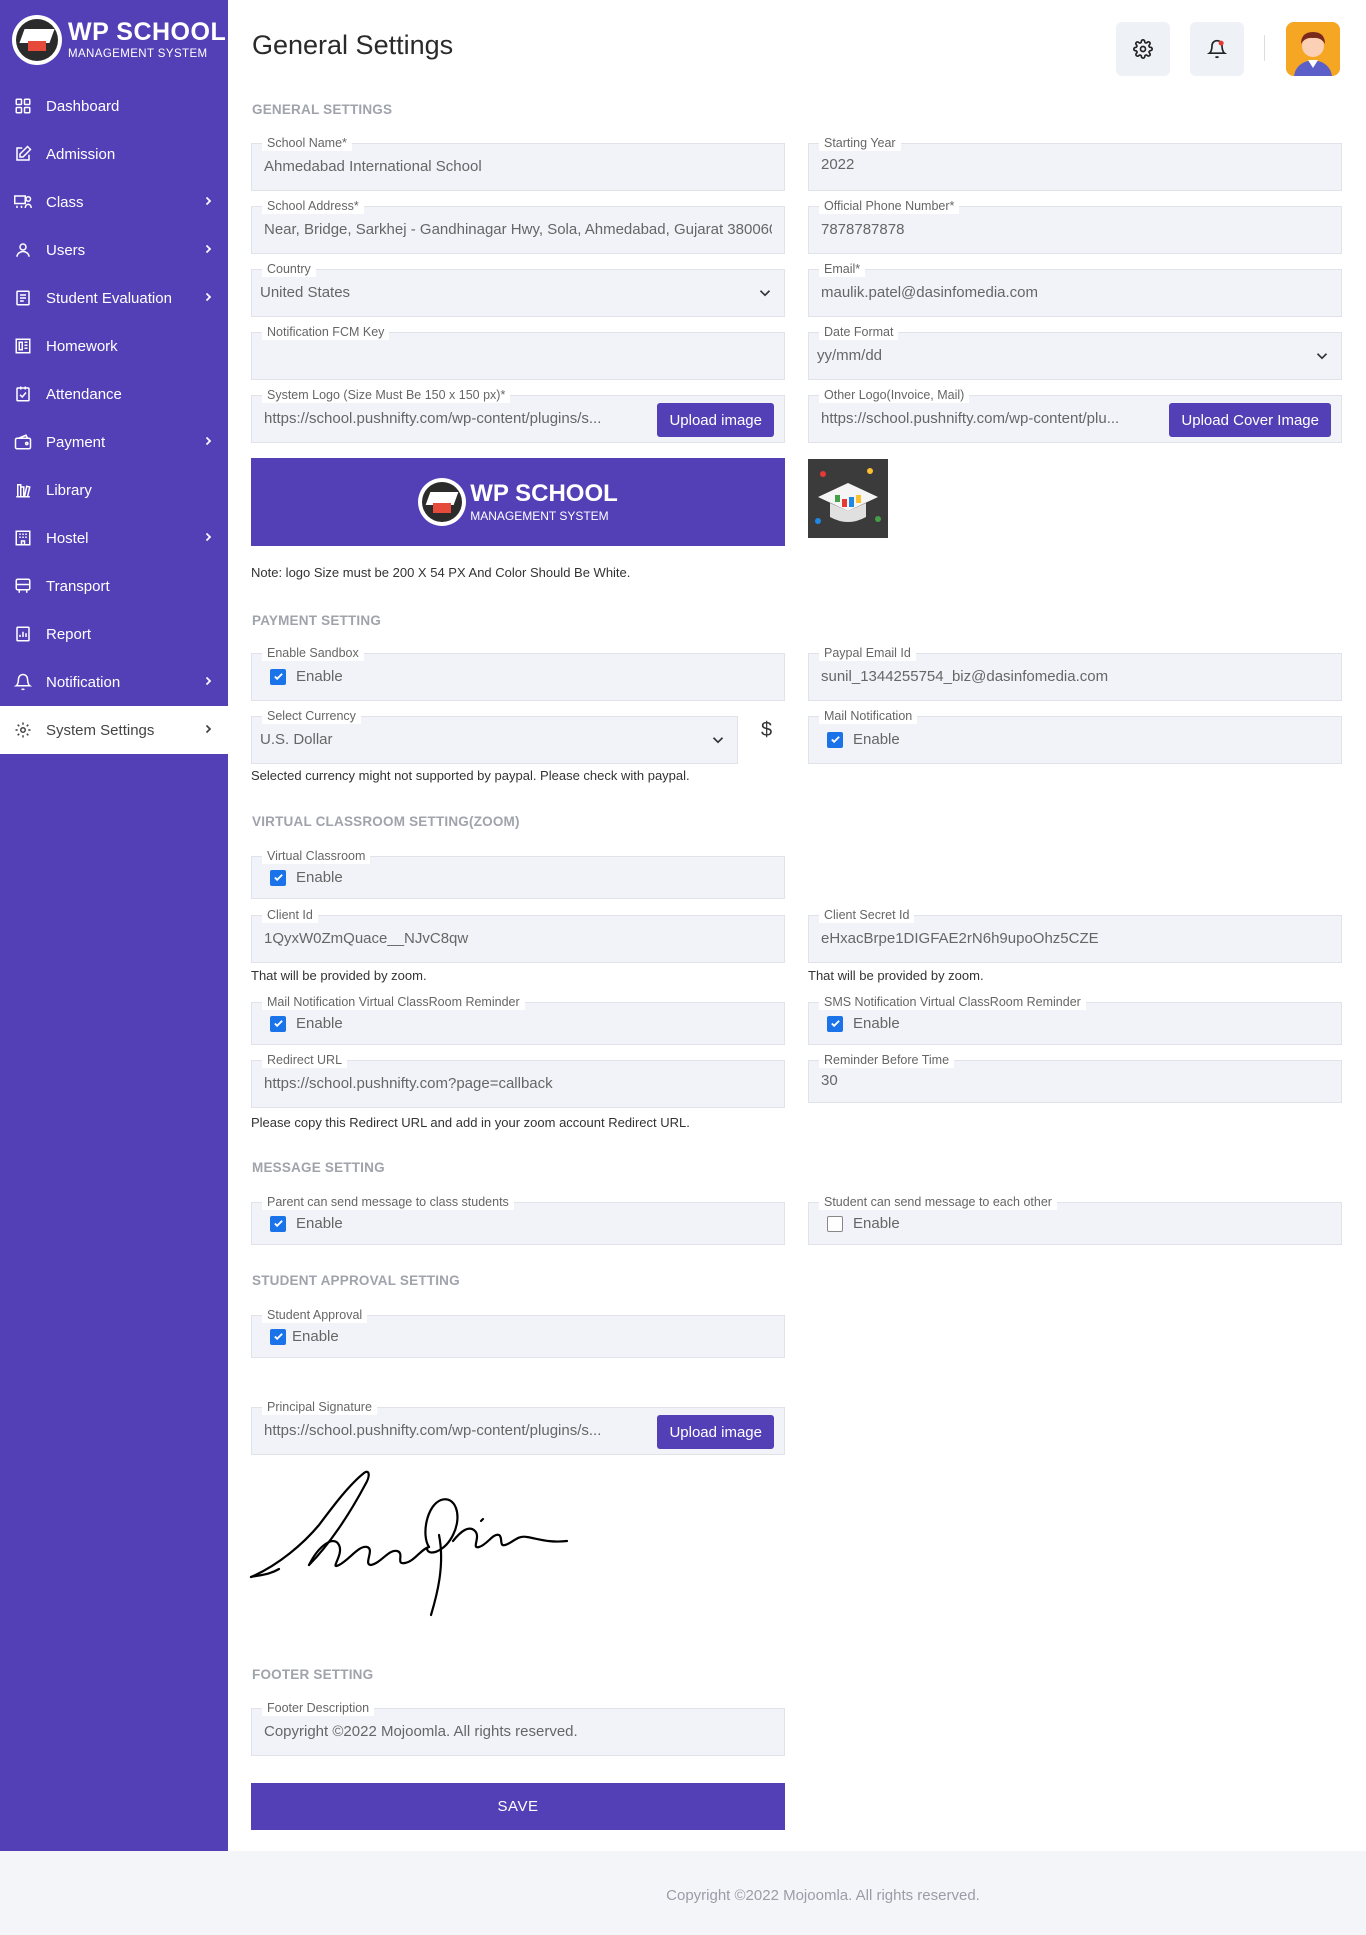  What do you see at coordinates (318, 1167) in the screenshot?
I see `section-message-setting: MESSAGE SETTING` at bounding box center [318, 1167].